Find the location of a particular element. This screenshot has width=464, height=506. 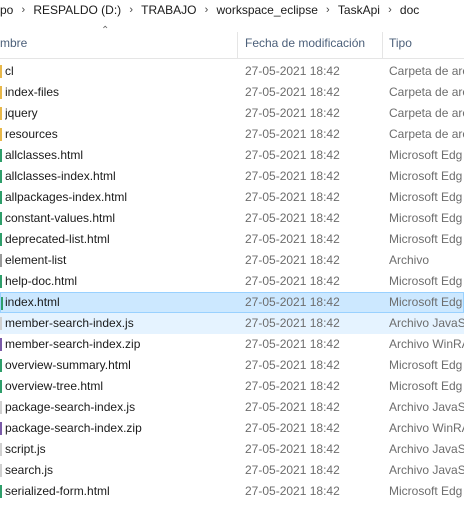

file-name: index-files is located at coordinates (120, 92).